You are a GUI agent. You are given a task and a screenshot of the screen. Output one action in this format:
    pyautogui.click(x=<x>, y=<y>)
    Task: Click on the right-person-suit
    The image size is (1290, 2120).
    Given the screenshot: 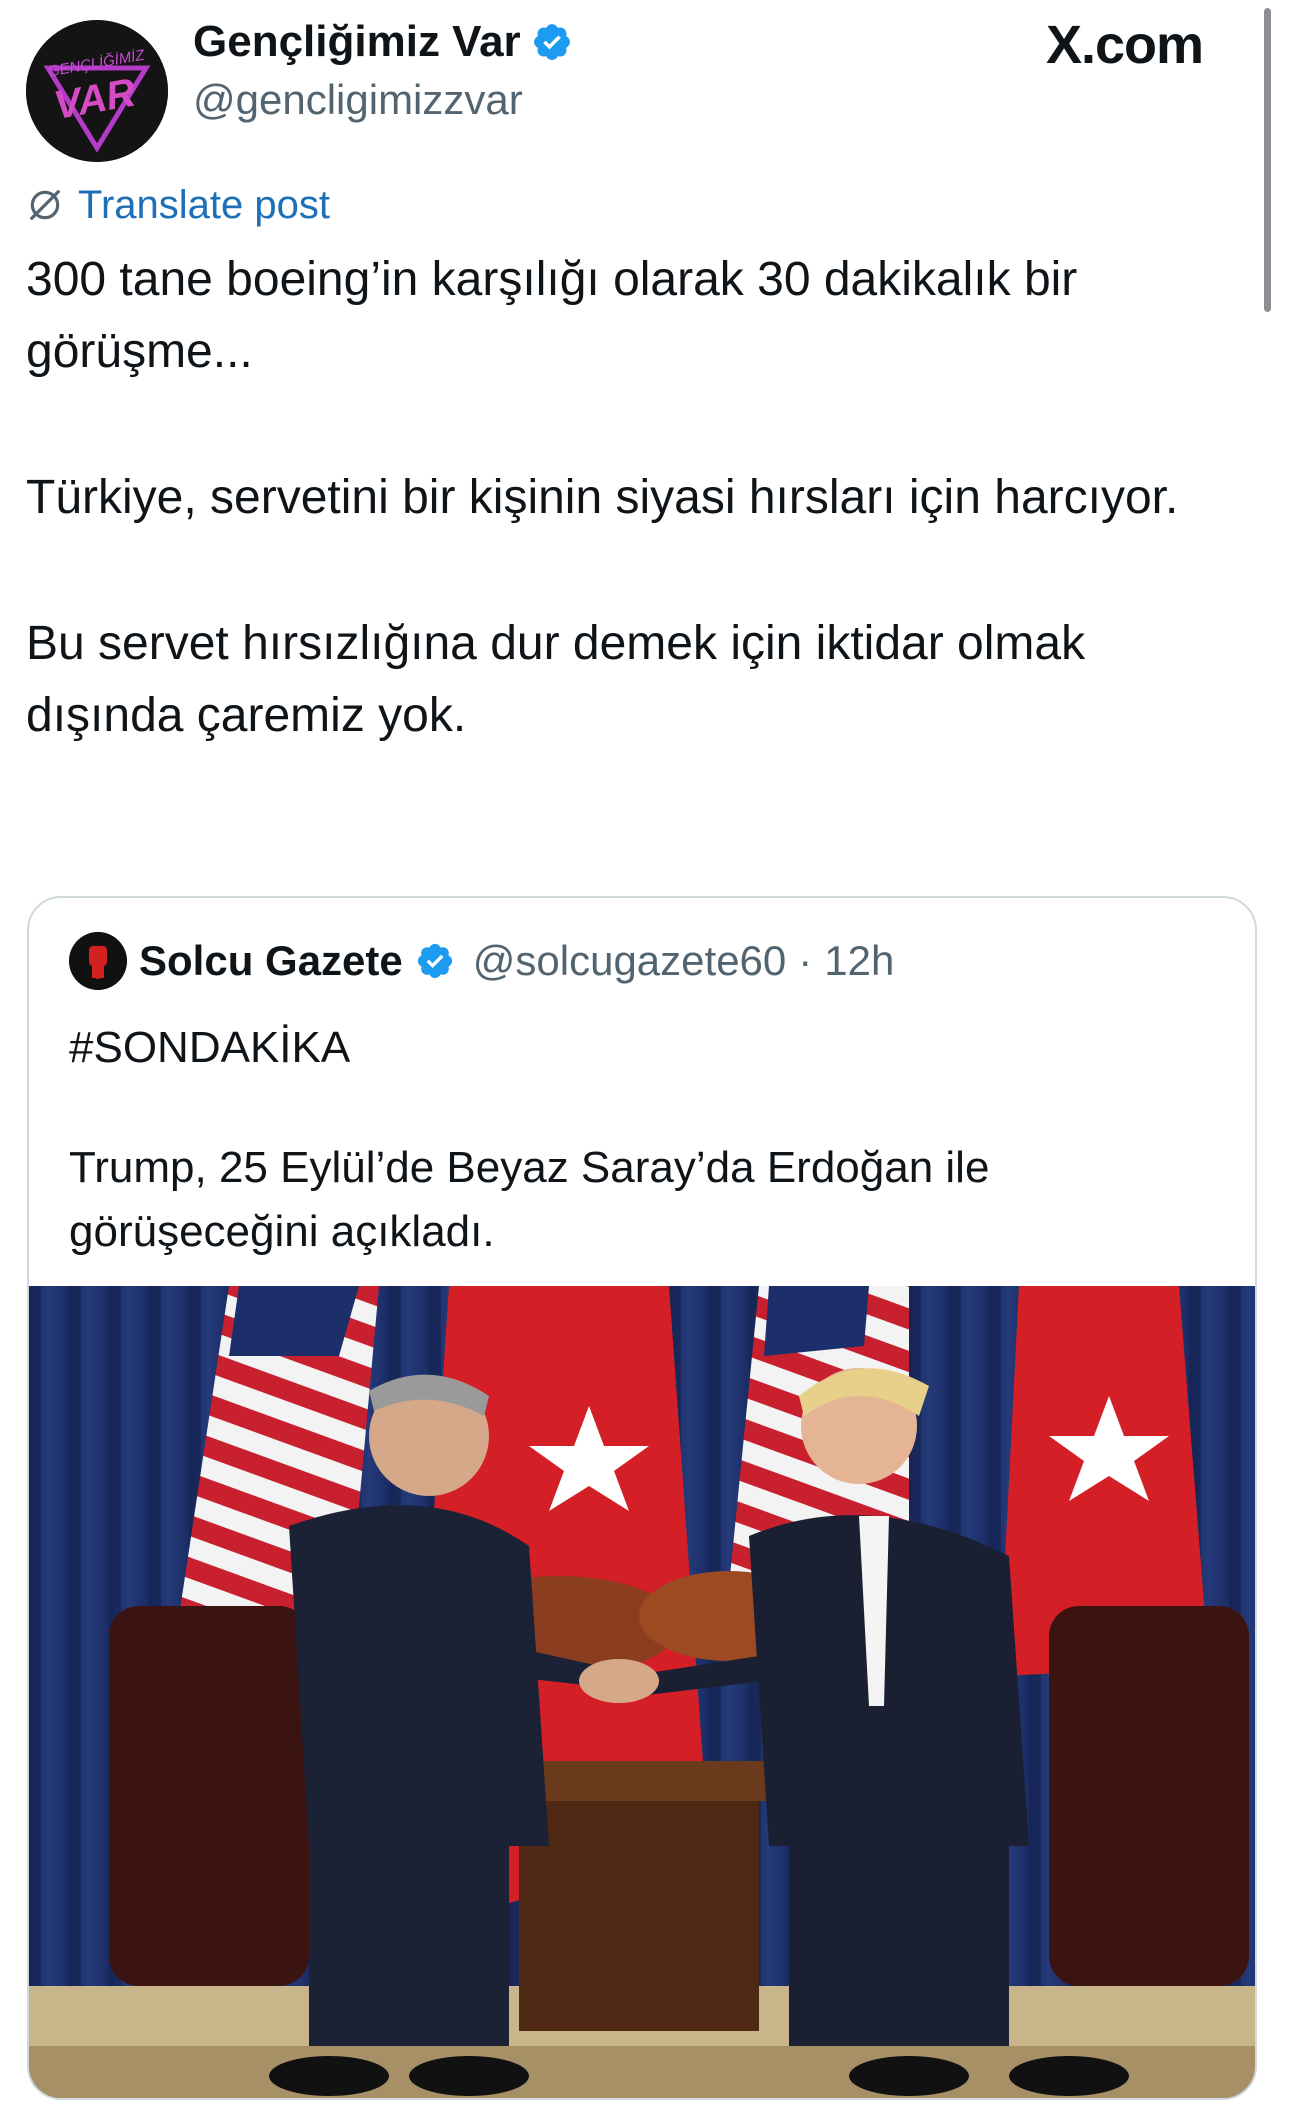 What is the action you would take?
    pyautogui.click(x=889, y=1680)
    